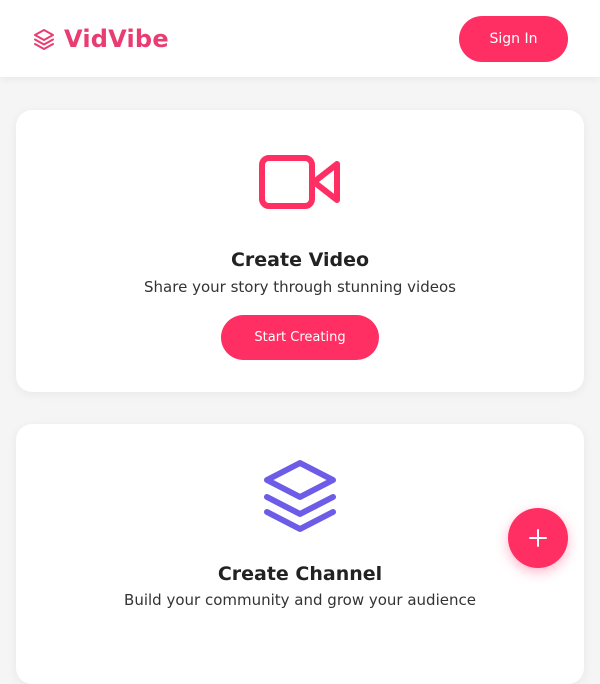  Describe the element at coordinates (300, 260) in the screenshot. I see `card-title: Create Video` at that location.